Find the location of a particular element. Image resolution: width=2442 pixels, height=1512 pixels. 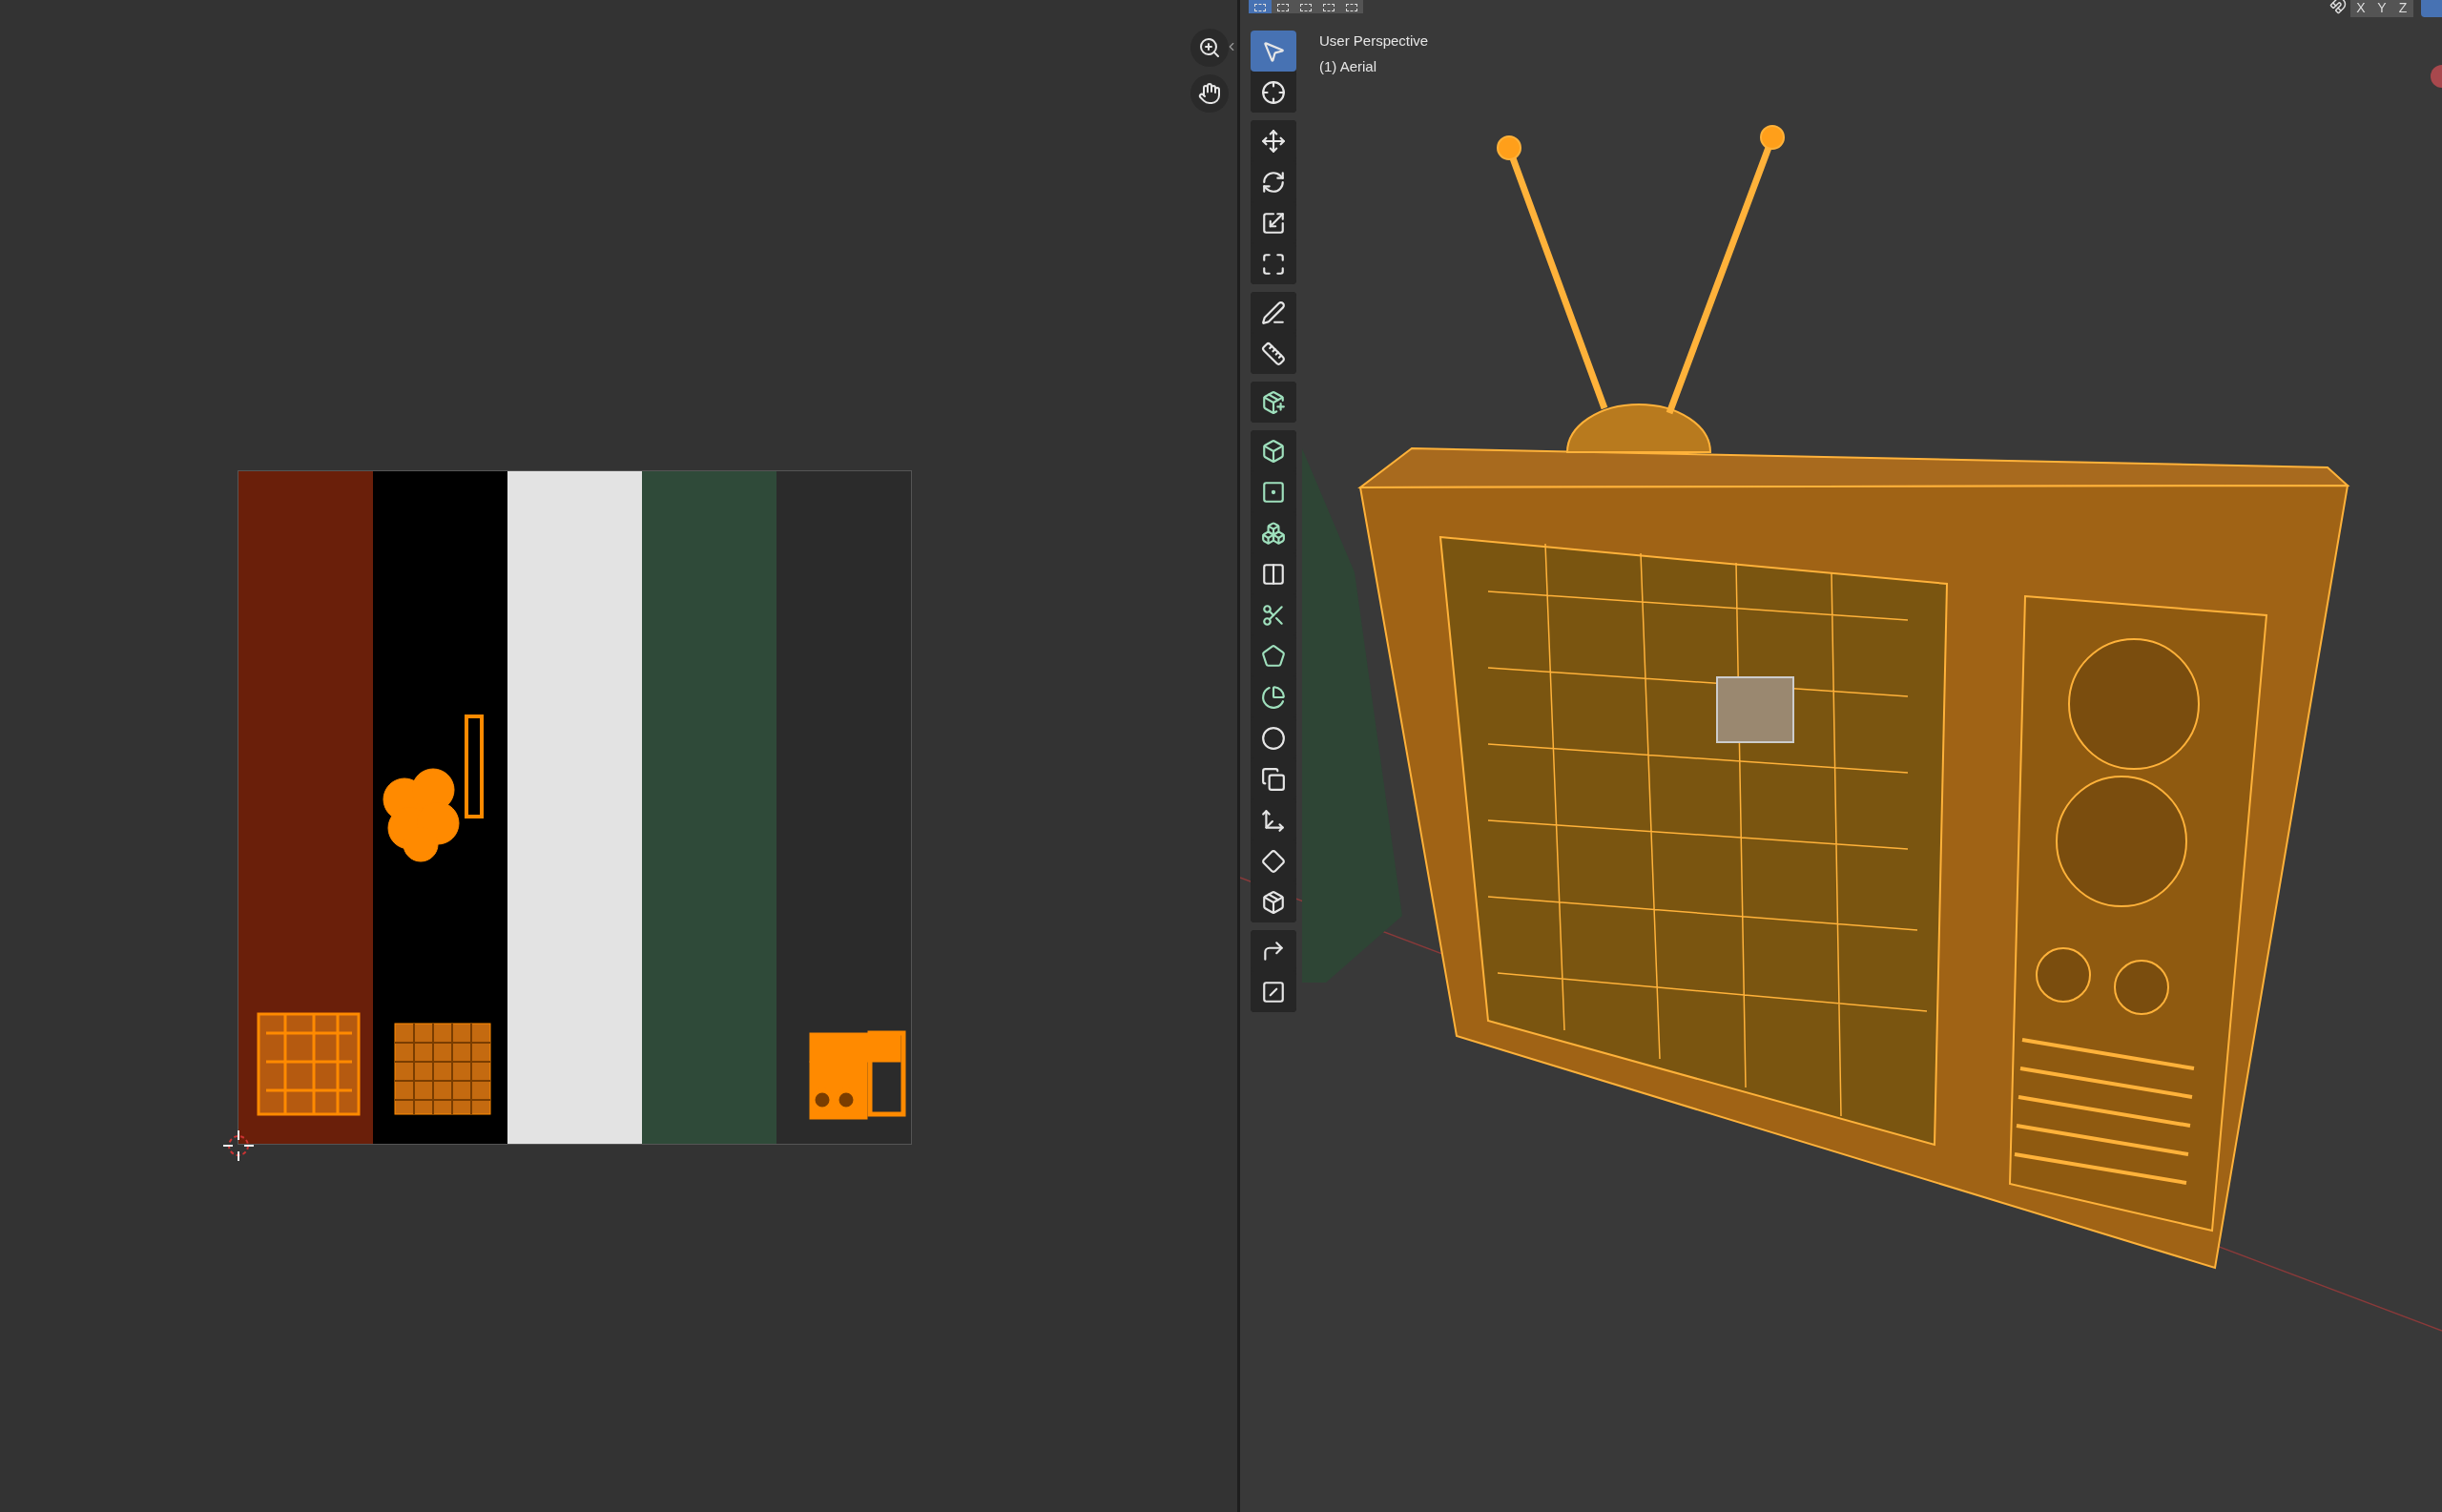

mirror-axis-toggle: X is located at coordinates (2360, 8).